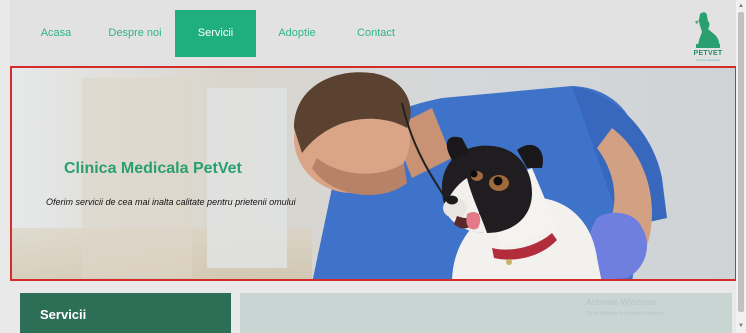 The width and height of the screenshot is (746, 333). Describe the element at coordinates (708, 53) in the screenshot. I see `logo-text: PETVET` at that location.